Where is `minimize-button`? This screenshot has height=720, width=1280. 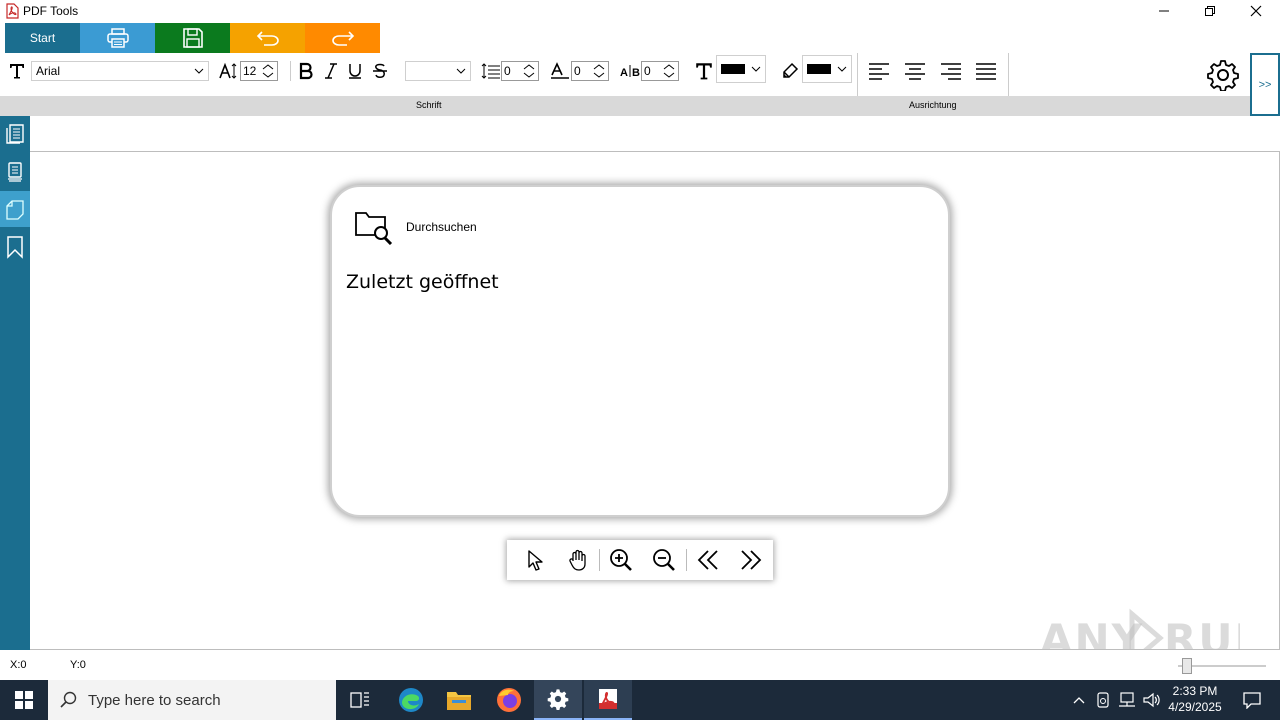 minimize-button is located at coordinates (1164, 11).